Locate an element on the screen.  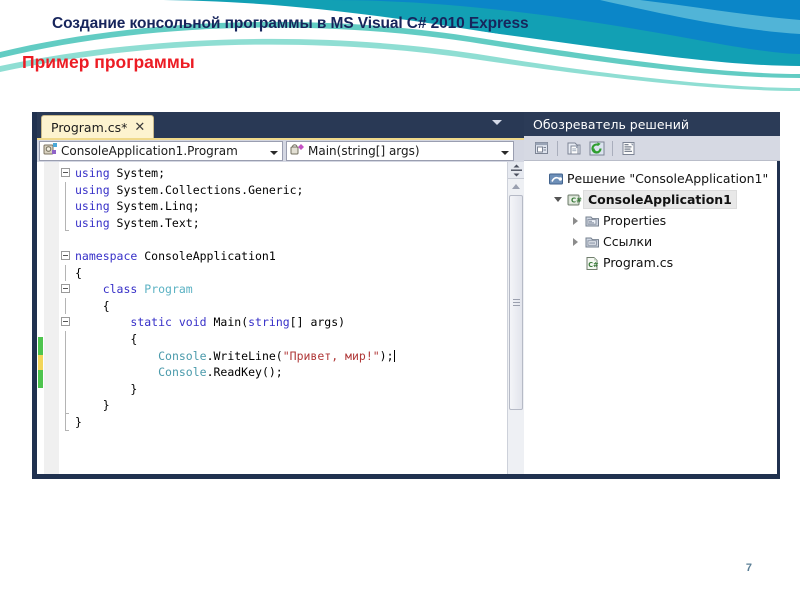
split-view-icon is located at coordinates (515, 170).